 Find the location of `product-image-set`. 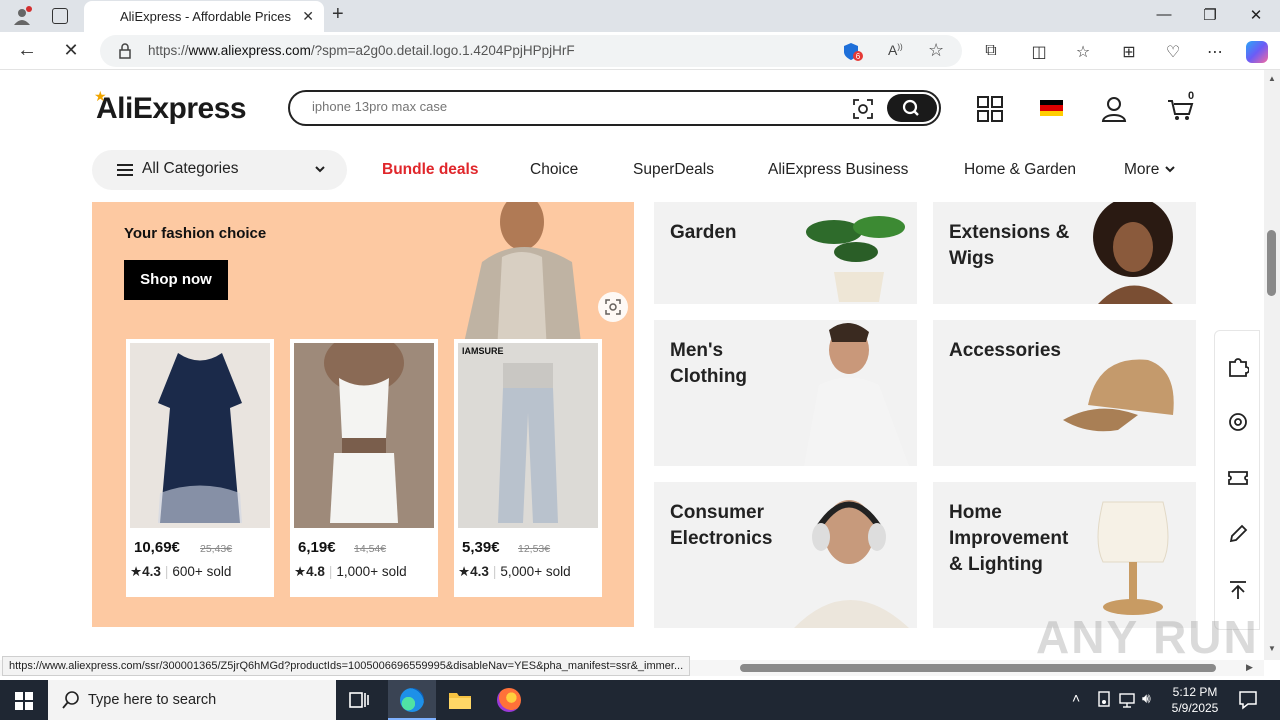

product-image-set is located at coordinates (364, 435).